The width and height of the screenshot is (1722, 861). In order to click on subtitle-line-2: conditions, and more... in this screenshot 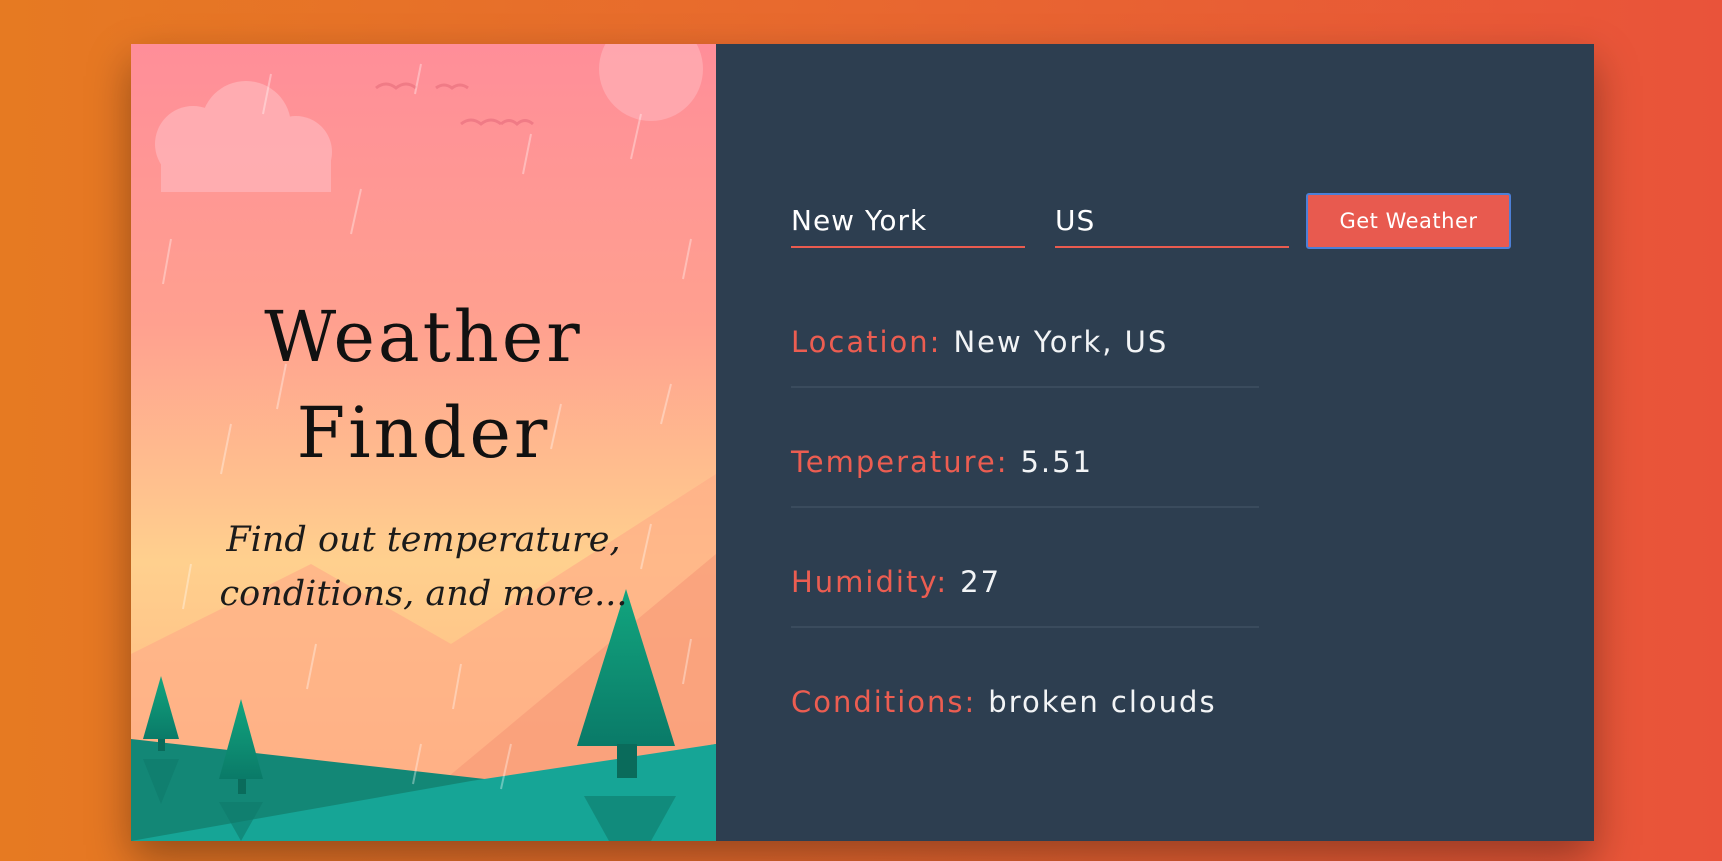, I will do `click(423, 594)`.